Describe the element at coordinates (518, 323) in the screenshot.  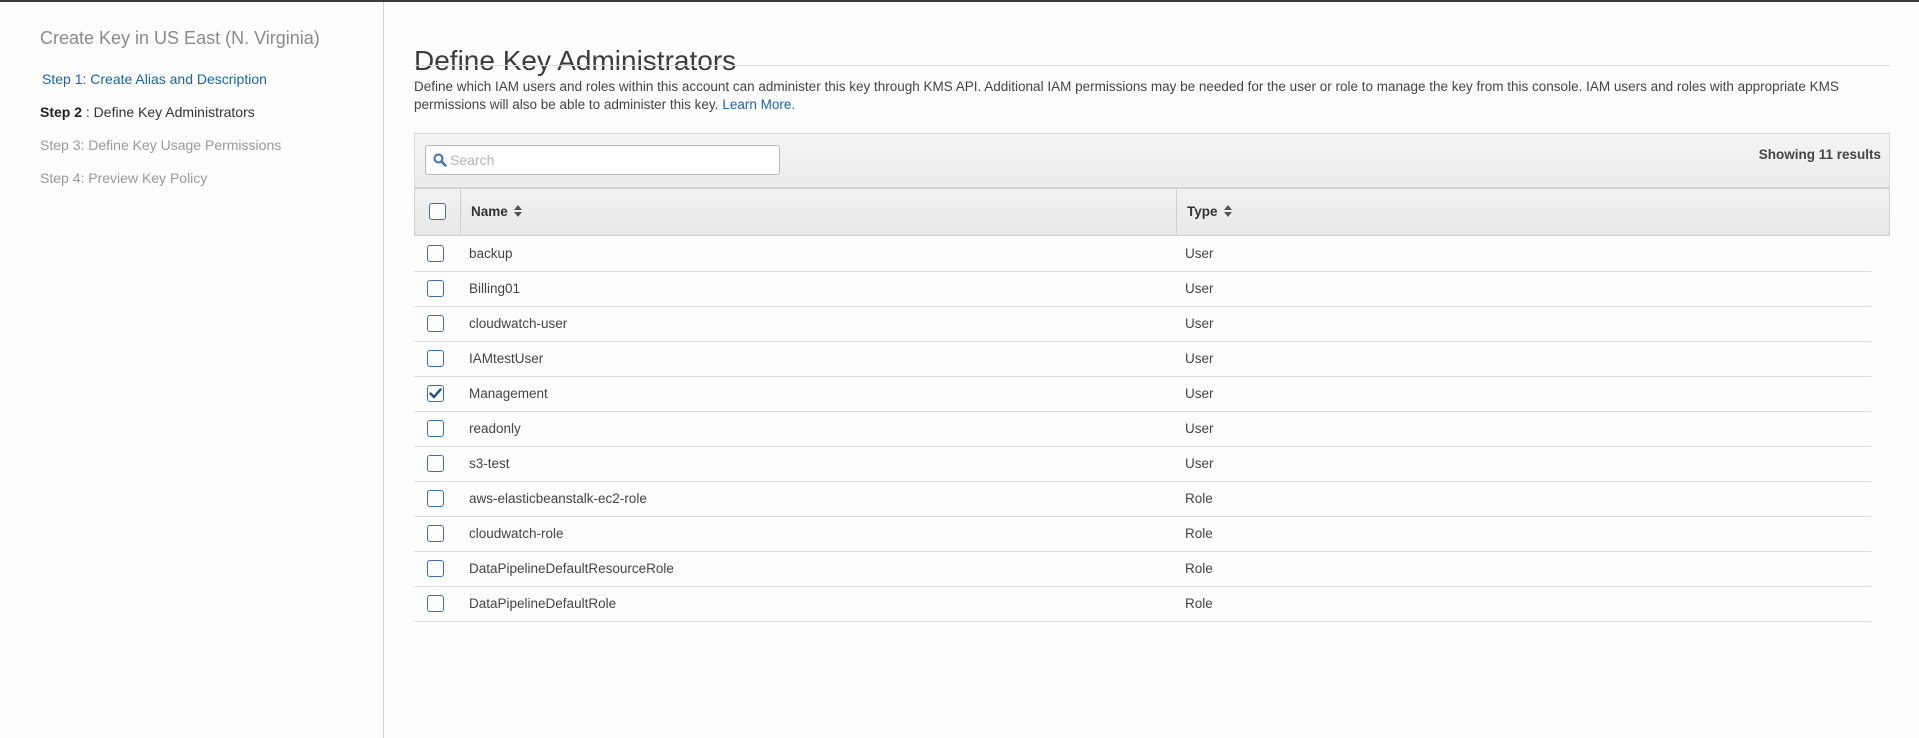
I see `row-name: cloudwatch-user` at that location.